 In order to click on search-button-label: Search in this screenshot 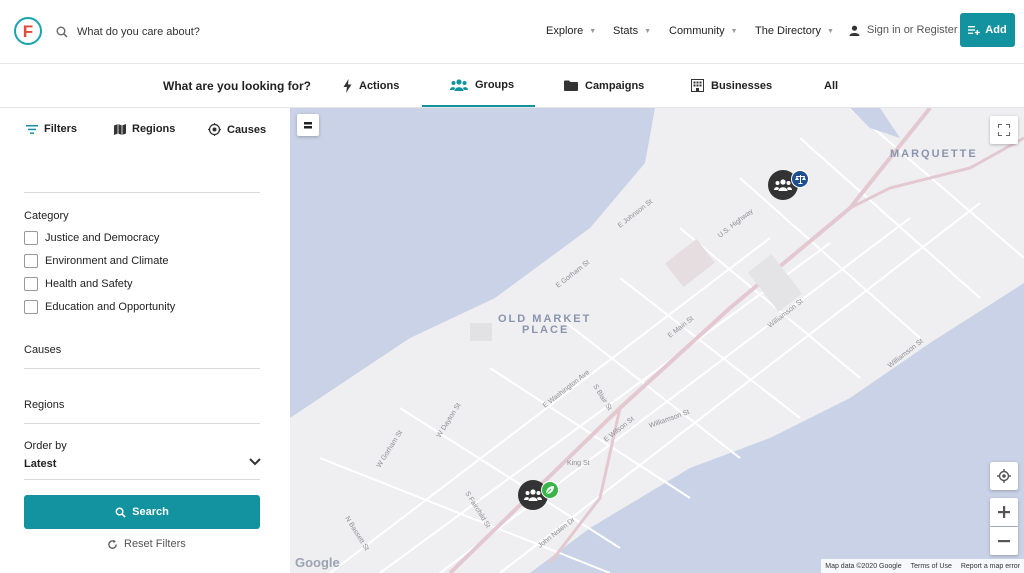, I will do `click(150, 512)`.